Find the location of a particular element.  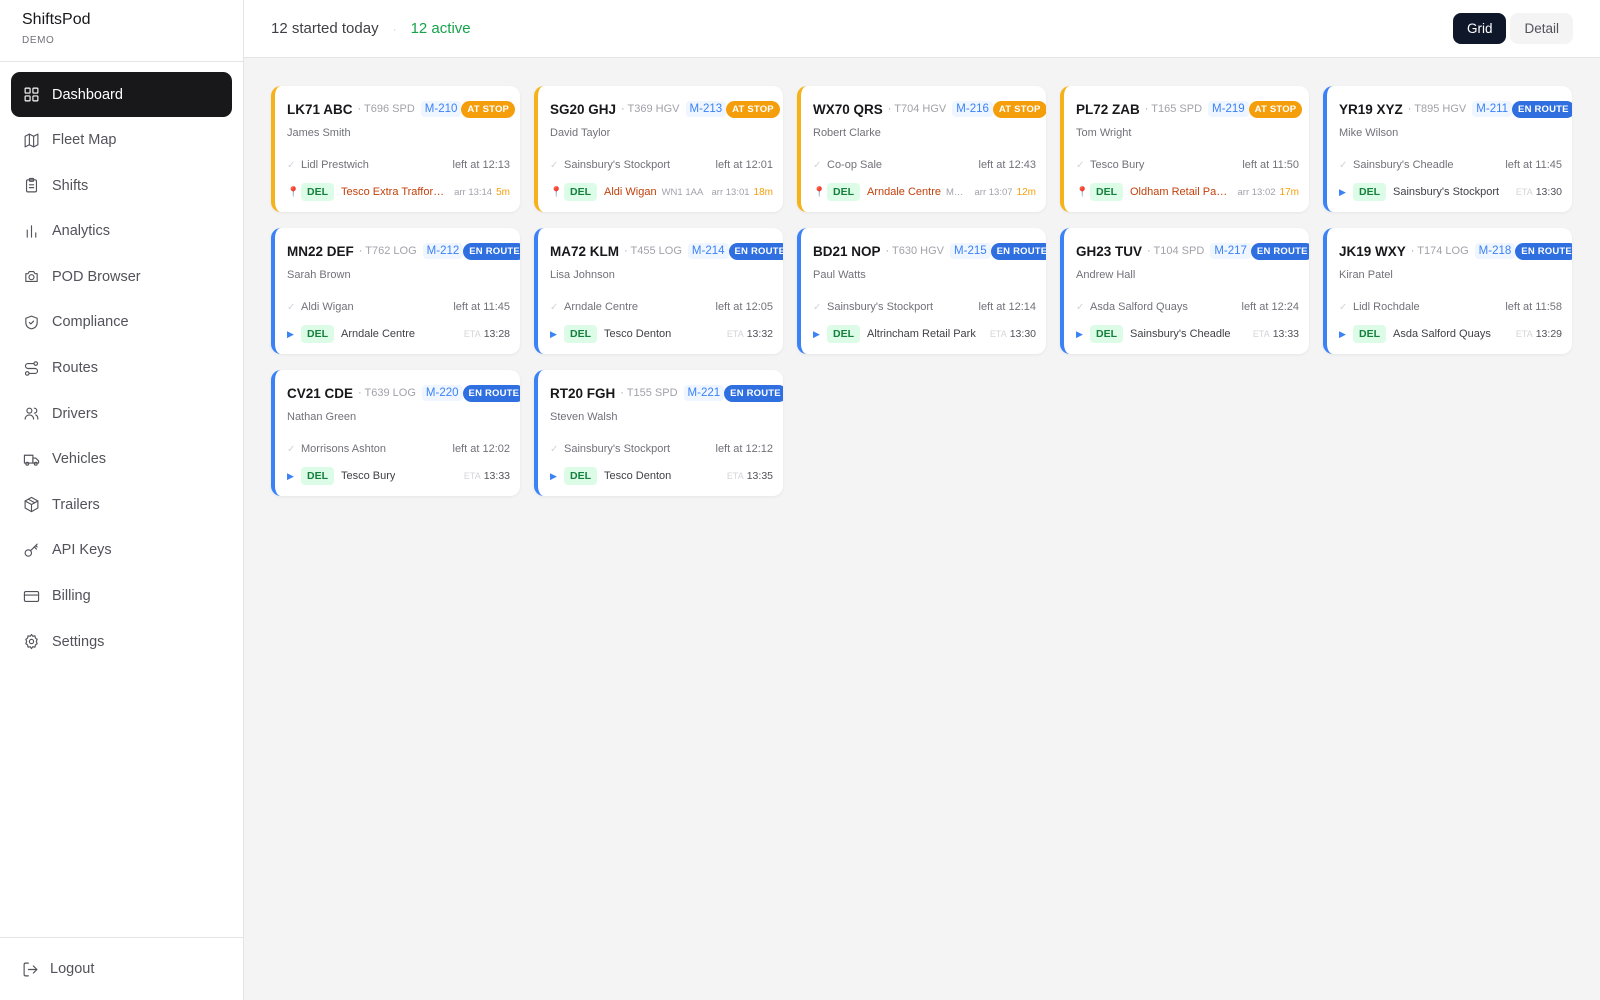

sidebar-item-routes: Routes is located at coordinates (121, 368).